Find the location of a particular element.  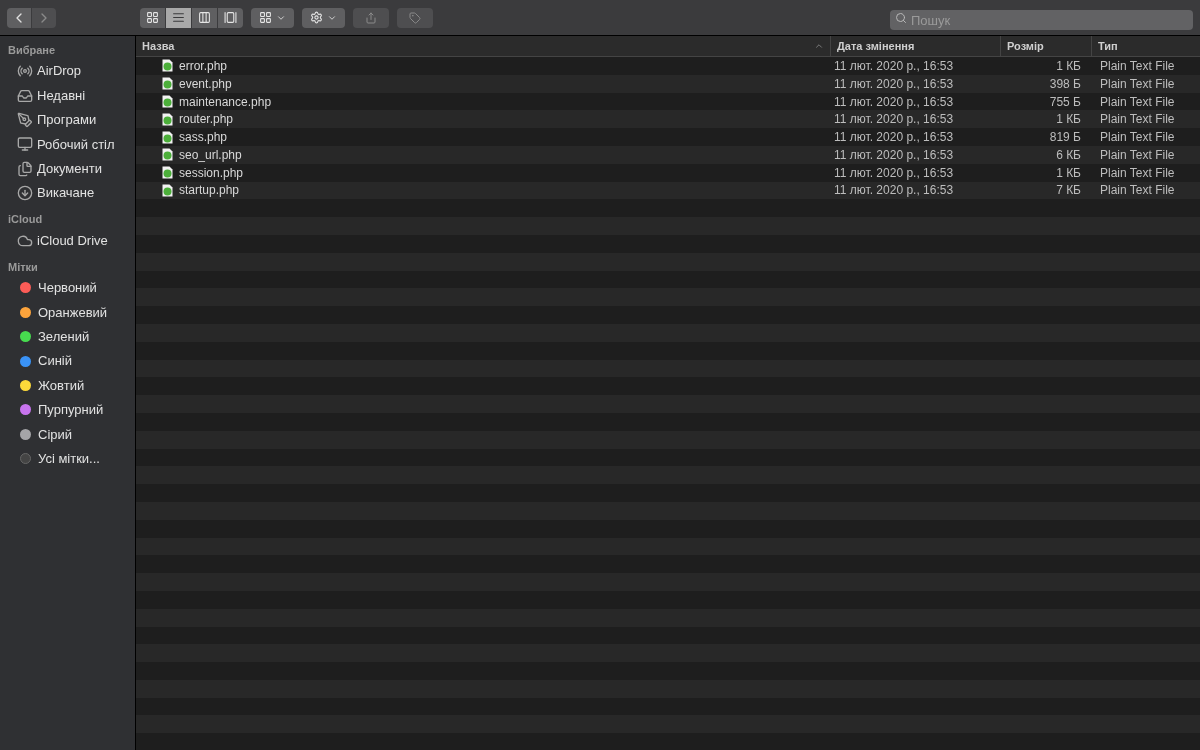

column-header: Тип is located at coordinates (1145, 46).